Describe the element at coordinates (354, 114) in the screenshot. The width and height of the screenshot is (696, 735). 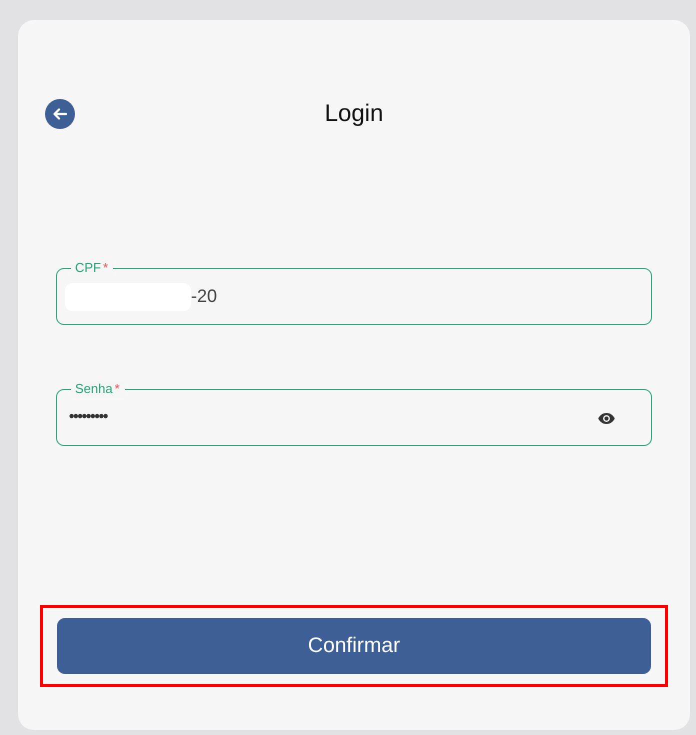
I see `page-title: Login` at that location.